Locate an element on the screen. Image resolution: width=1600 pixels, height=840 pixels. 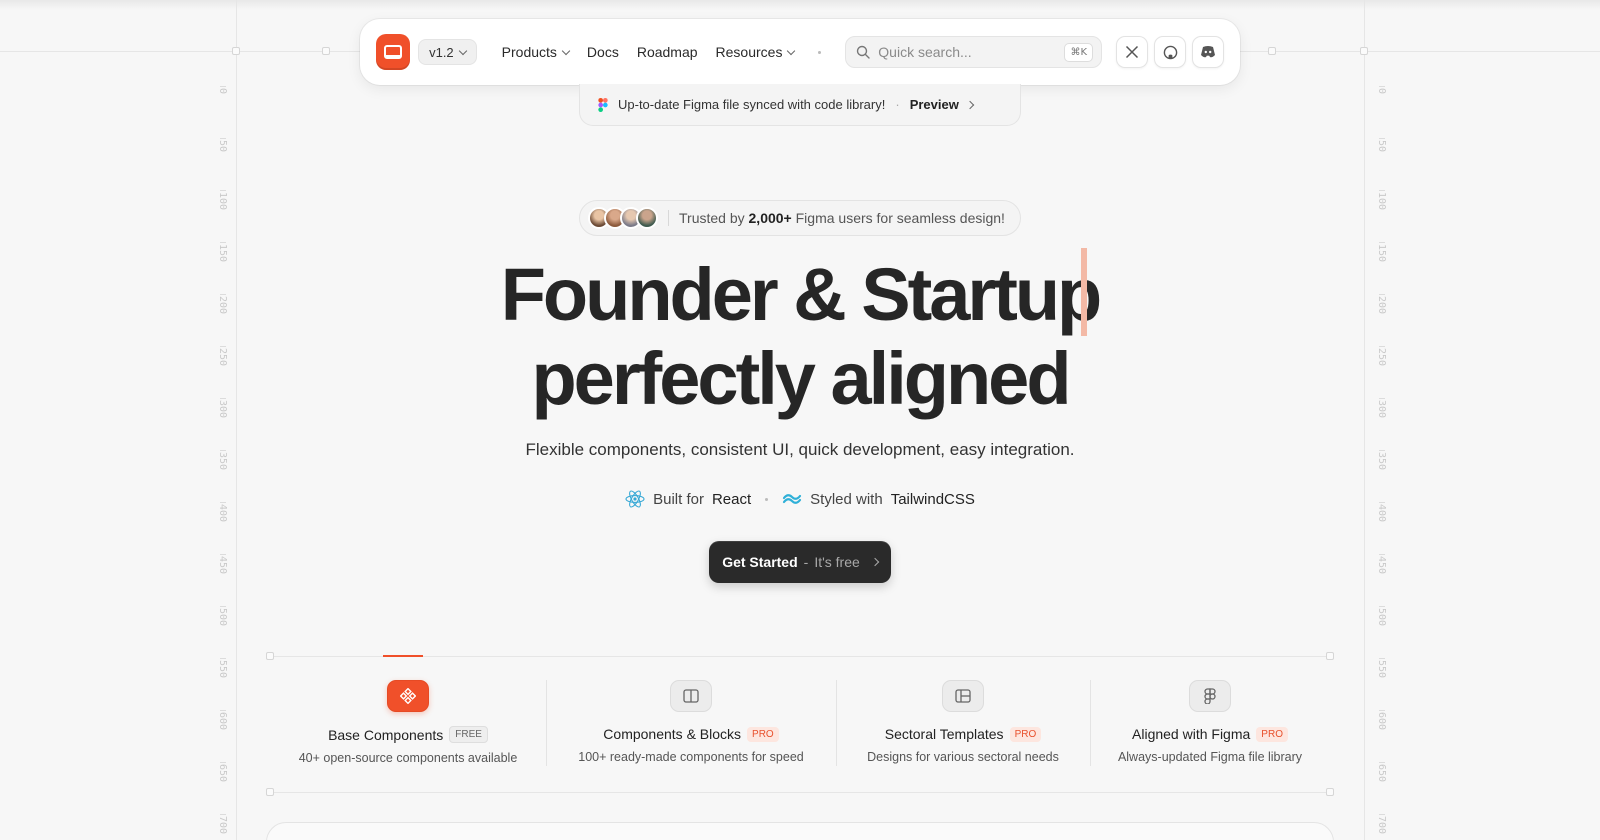
banner-preview-label: Preview is located at coordinates (934, 104).